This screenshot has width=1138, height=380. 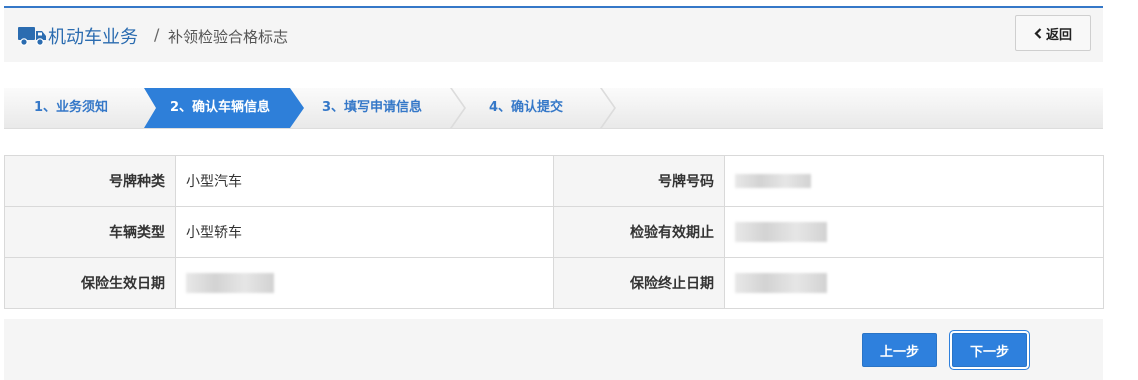 I want to click on inspection-expiry-value, so click(x=914, y=232).